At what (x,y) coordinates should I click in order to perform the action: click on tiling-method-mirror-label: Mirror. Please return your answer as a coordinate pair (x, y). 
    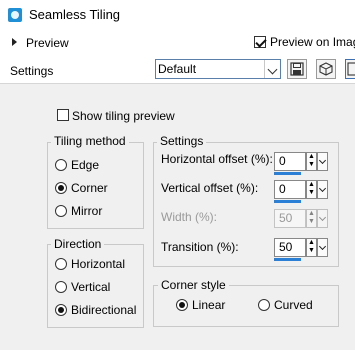
    Looking at the image, I should click on (87, 211).